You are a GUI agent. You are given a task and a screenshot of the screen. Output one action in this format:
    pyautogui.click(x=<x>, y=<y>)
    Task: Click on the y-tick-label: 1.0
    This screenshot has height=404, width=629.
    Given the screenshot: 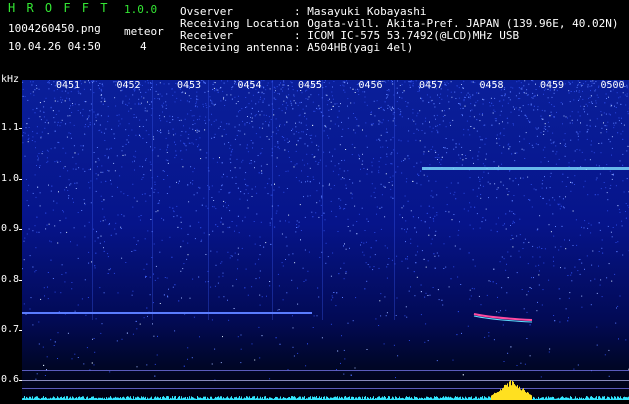 What is the action you would take?
    pyautogui.click(x=10, y=178)
    